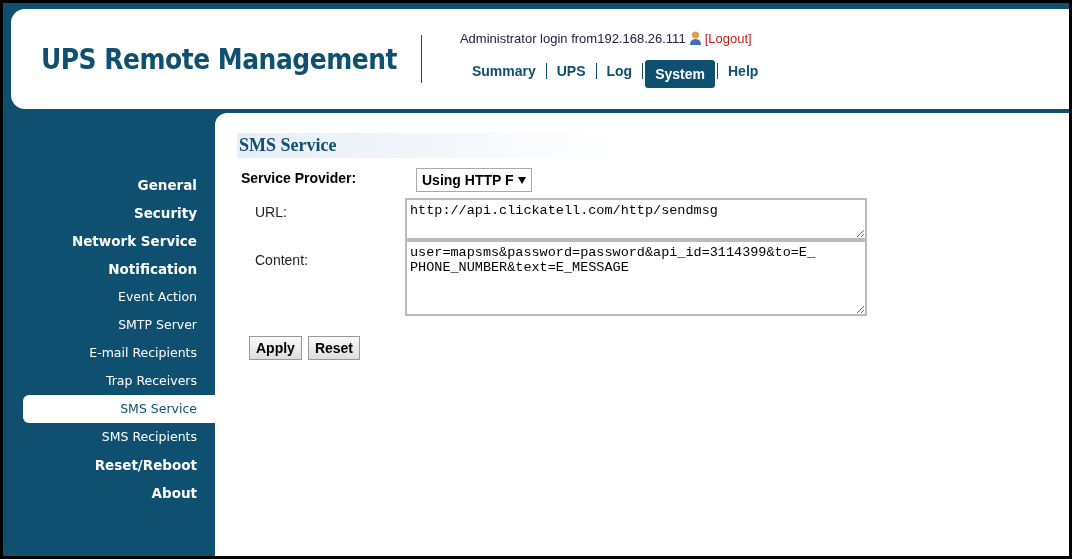 The width and height of the screenshot is (1072, 559). I want to click on form-button: Apply, so click(275, 348).